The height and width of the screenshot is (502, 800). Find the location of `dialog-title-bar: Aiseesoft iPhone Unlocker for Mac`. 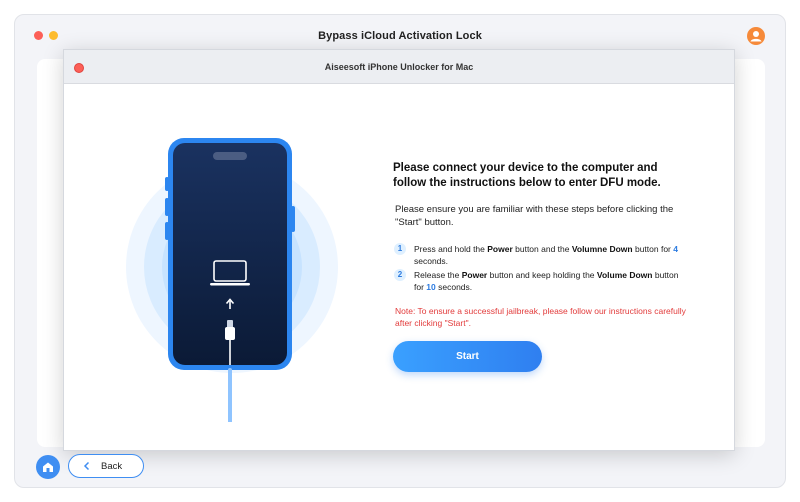

dialog-title-bar: Aiseesoft iPhone Unlocker for Mac is located at coordinates (399, 67).